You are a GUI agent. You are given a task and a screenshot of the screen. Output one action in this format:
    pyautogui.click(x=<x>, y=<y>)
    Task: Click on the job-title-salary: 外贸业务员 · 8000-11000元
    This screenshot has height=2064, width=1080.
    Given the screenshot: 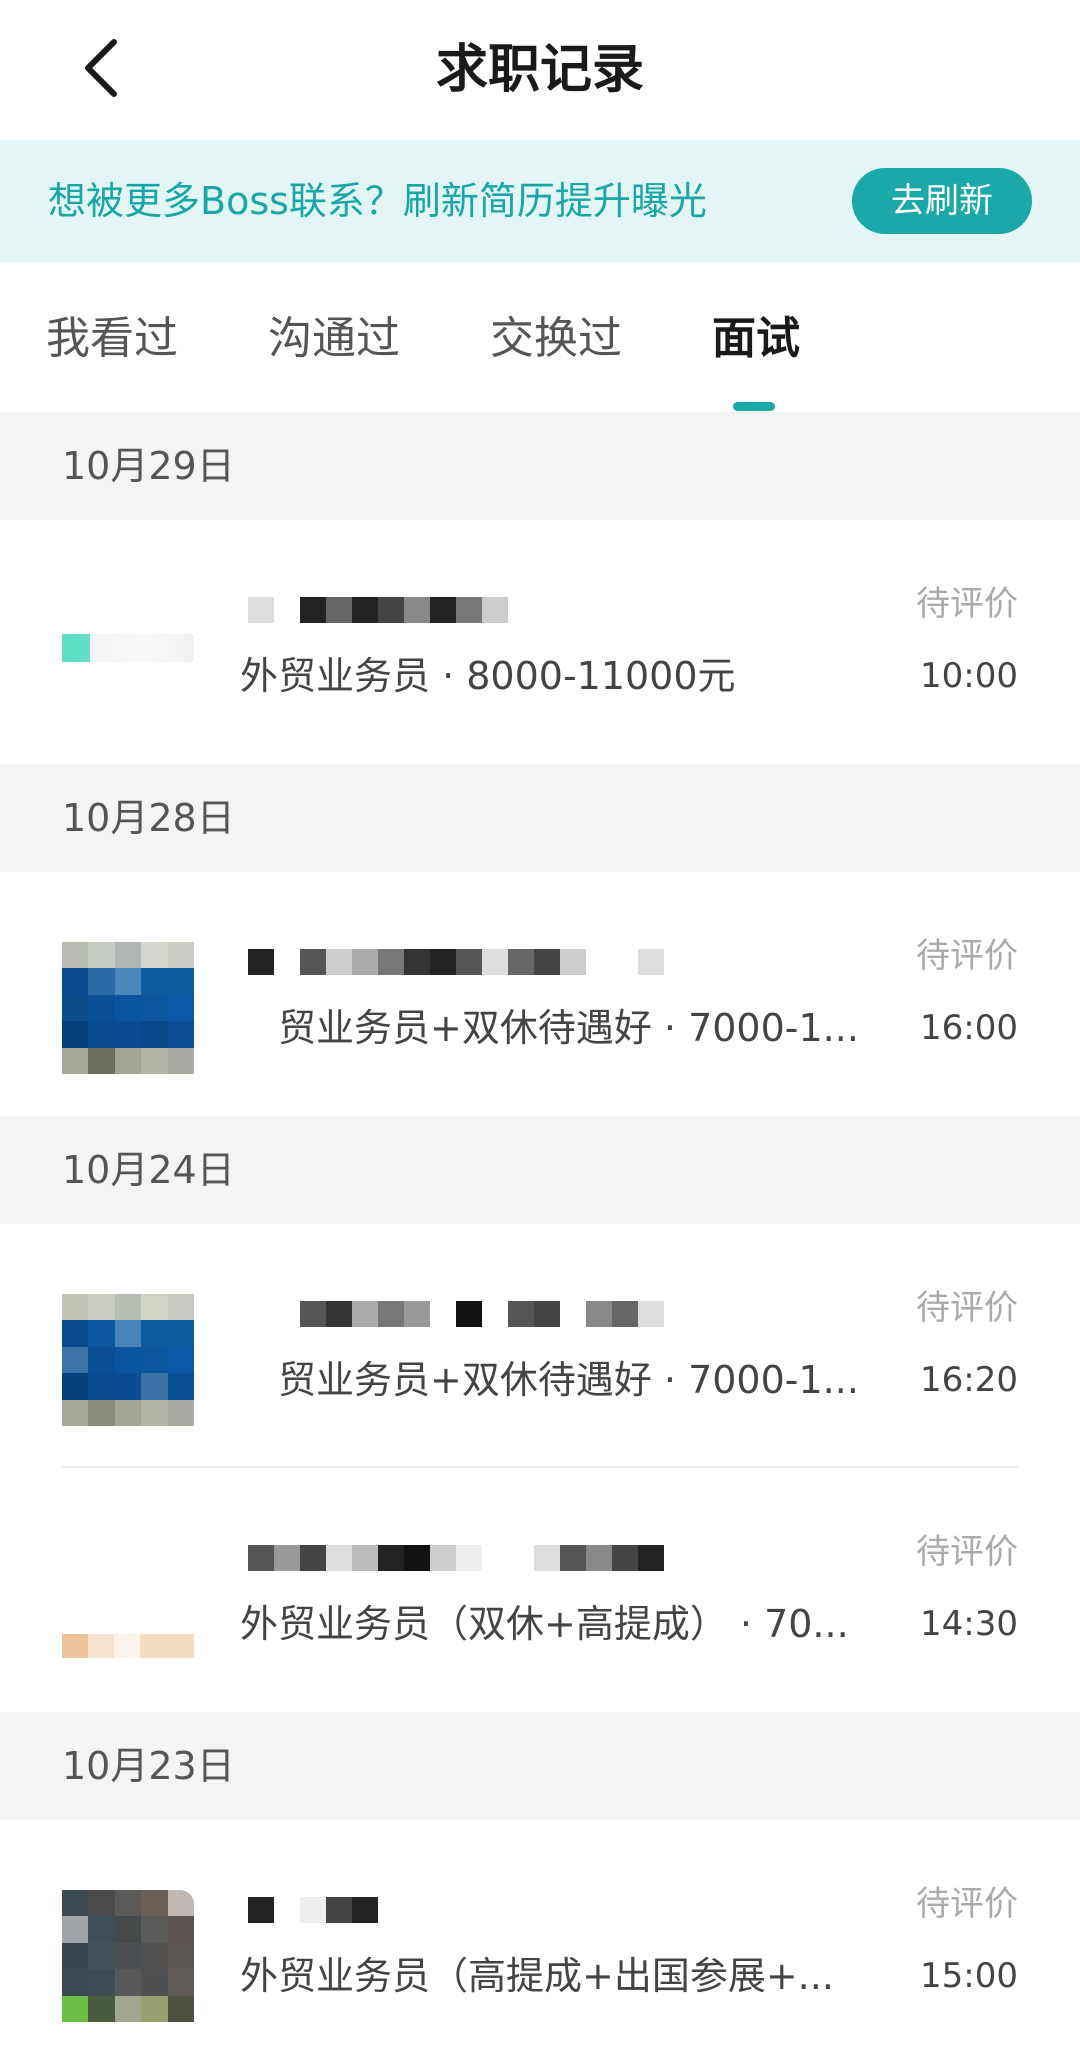 What is the action you would take?
    pyautogui.click(x=488, y=676)
    